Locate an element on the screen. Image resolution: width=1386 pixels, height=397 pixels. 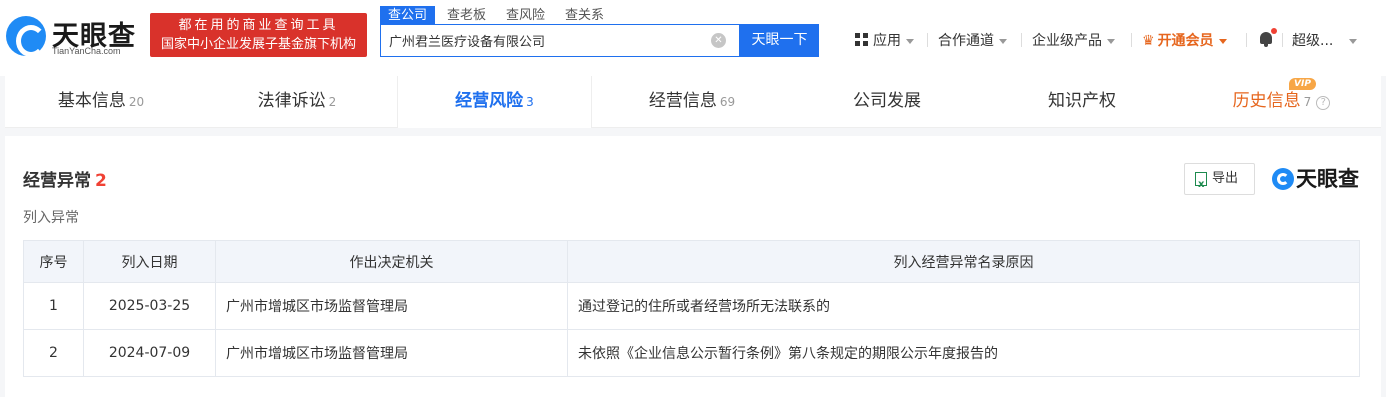
search-tab-company: 查公司 is located at coordinates (408, 15).